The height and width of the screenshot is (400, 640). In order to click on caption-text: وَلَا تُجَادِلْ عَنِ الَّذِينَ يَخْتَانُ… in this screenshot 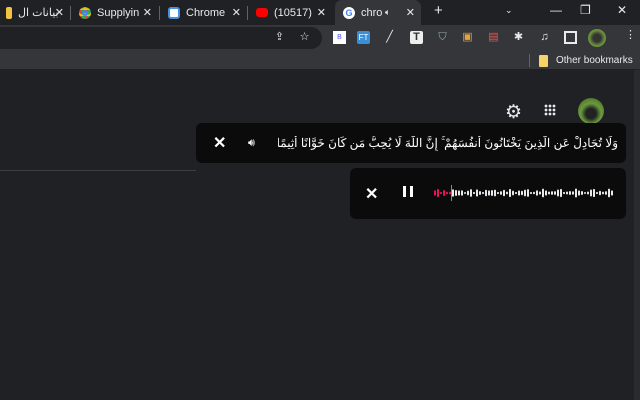, I will do `click(448, 142)`.